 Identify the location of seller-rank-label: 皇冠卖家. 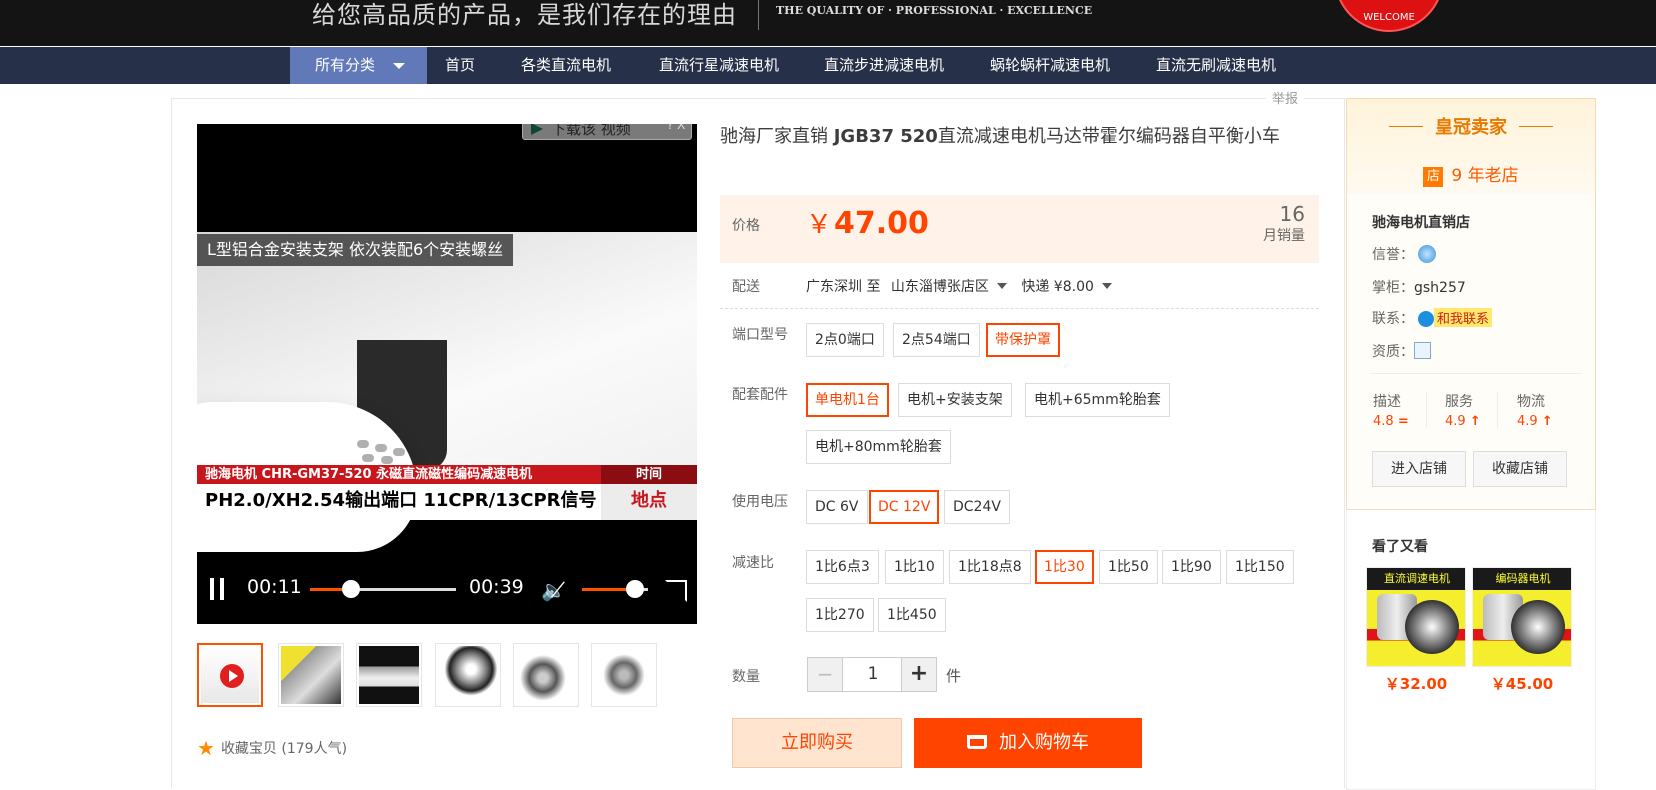
(1471, 127).